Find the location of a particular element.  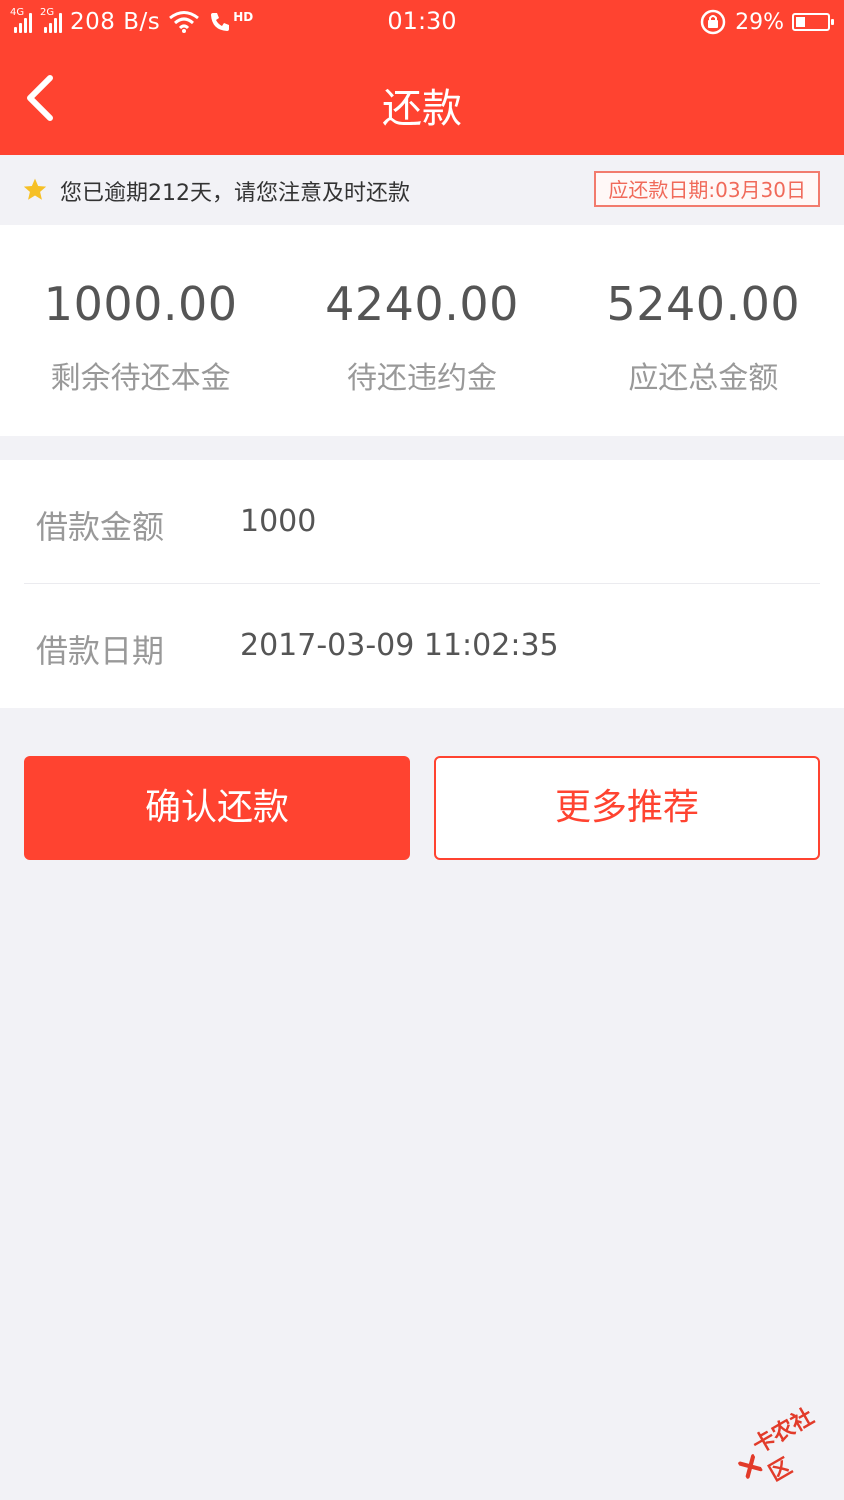

app-header: 4G 2G 208 B/s HD 01:30 29% 还款 is located at coordinates (422, 77).